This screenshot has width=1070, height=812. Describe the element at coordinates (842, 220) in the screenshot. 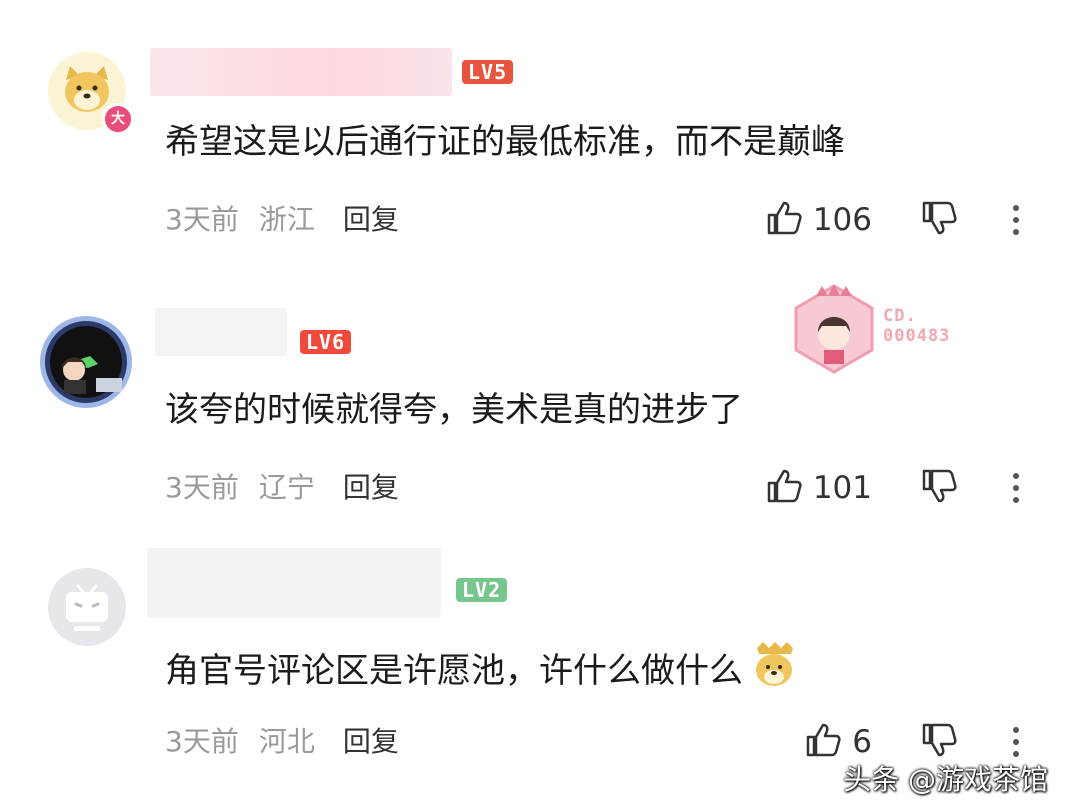

I see `like-count: 106` at that location.